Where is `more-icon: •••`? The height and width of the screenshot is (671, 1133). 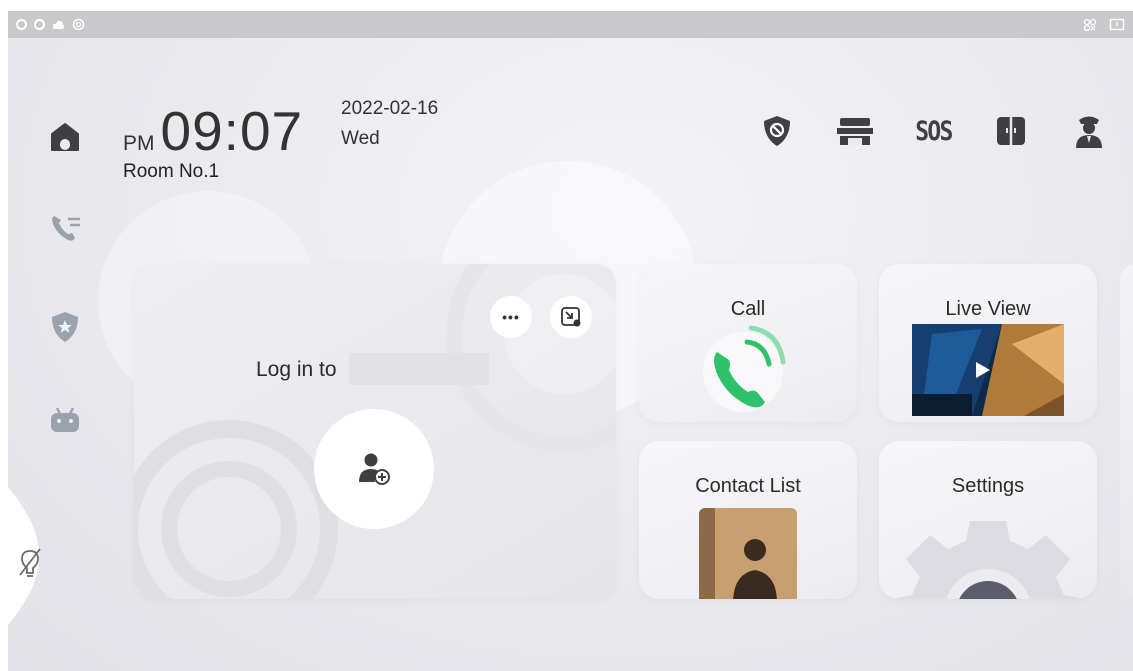
more-icon: ••• is located at coordinates (511, 317).